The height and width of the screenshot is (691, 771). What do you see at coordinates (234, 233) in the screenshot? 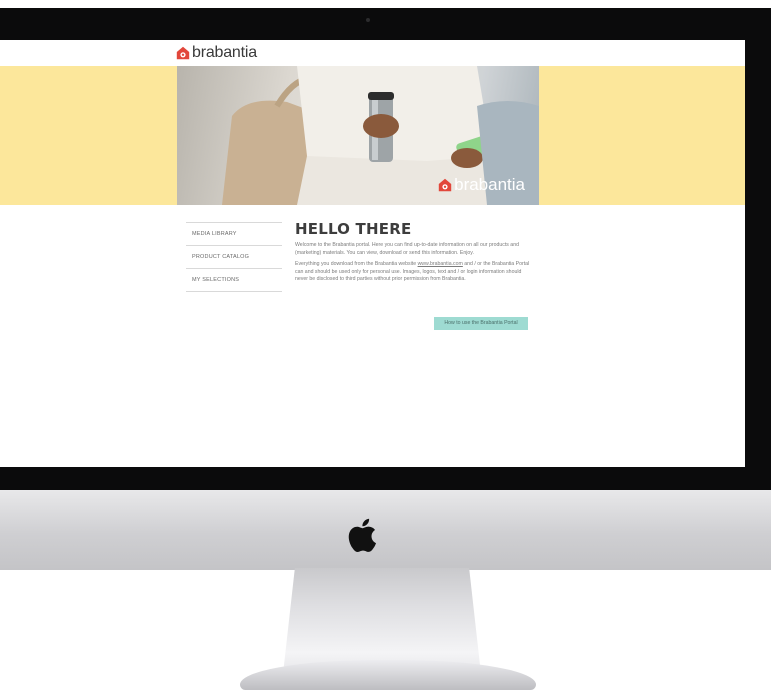
I see `sidebar-item-media-library: MEDIA LIBRARY` at bounding box center [234, 233].